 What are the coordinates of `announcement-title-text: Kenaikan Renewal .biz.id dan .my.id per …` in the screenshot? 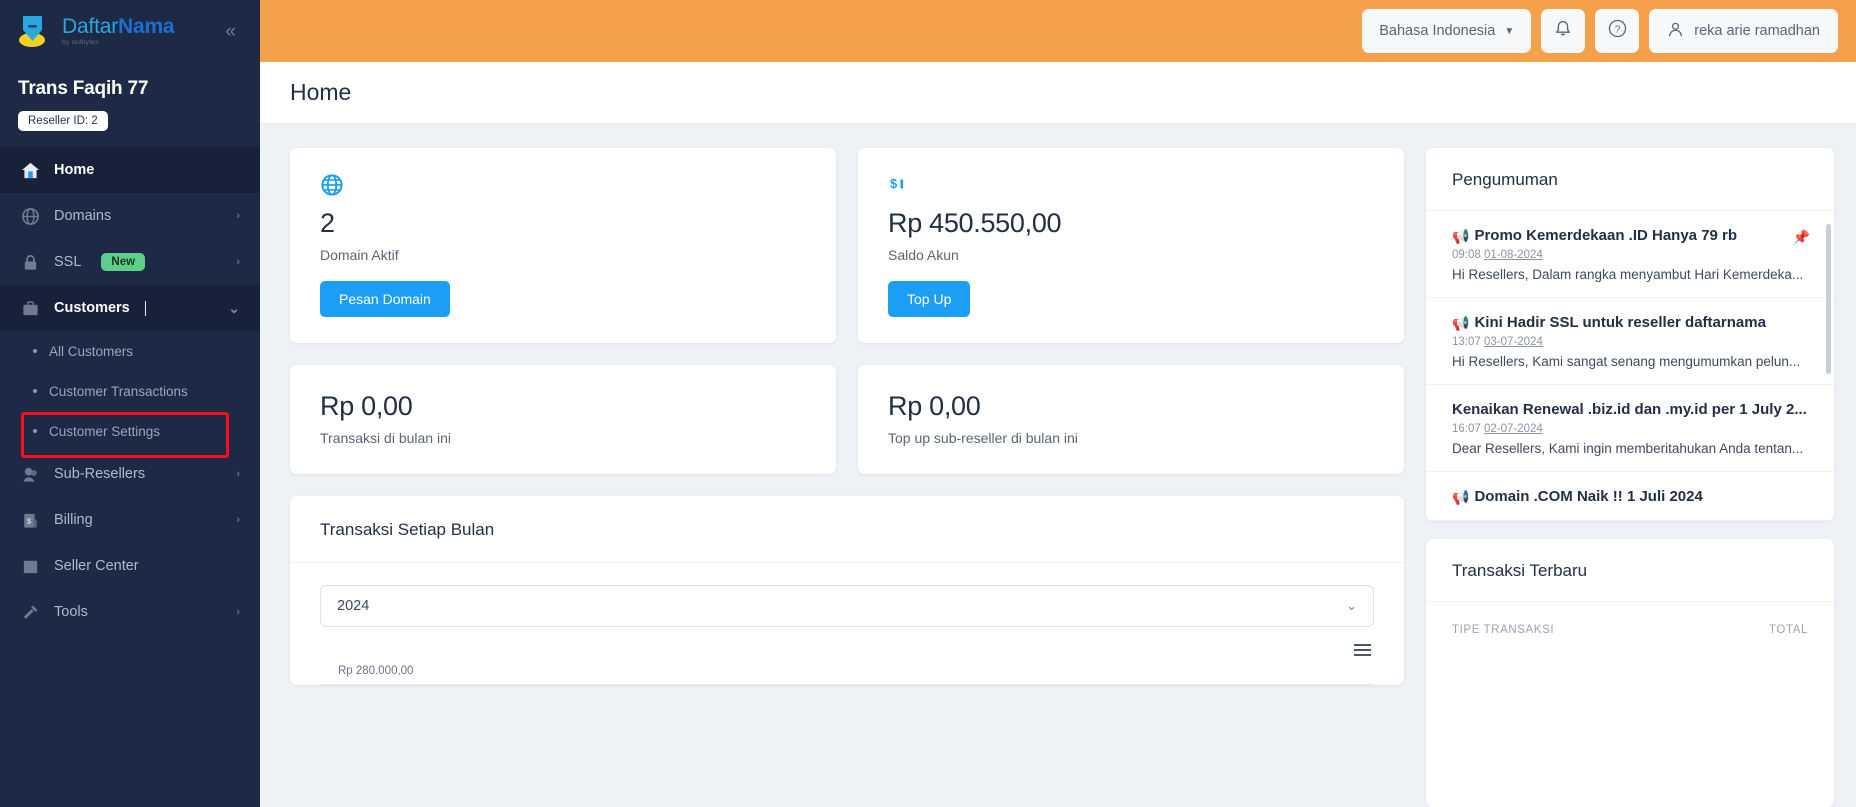 It's located at (1629, 409).